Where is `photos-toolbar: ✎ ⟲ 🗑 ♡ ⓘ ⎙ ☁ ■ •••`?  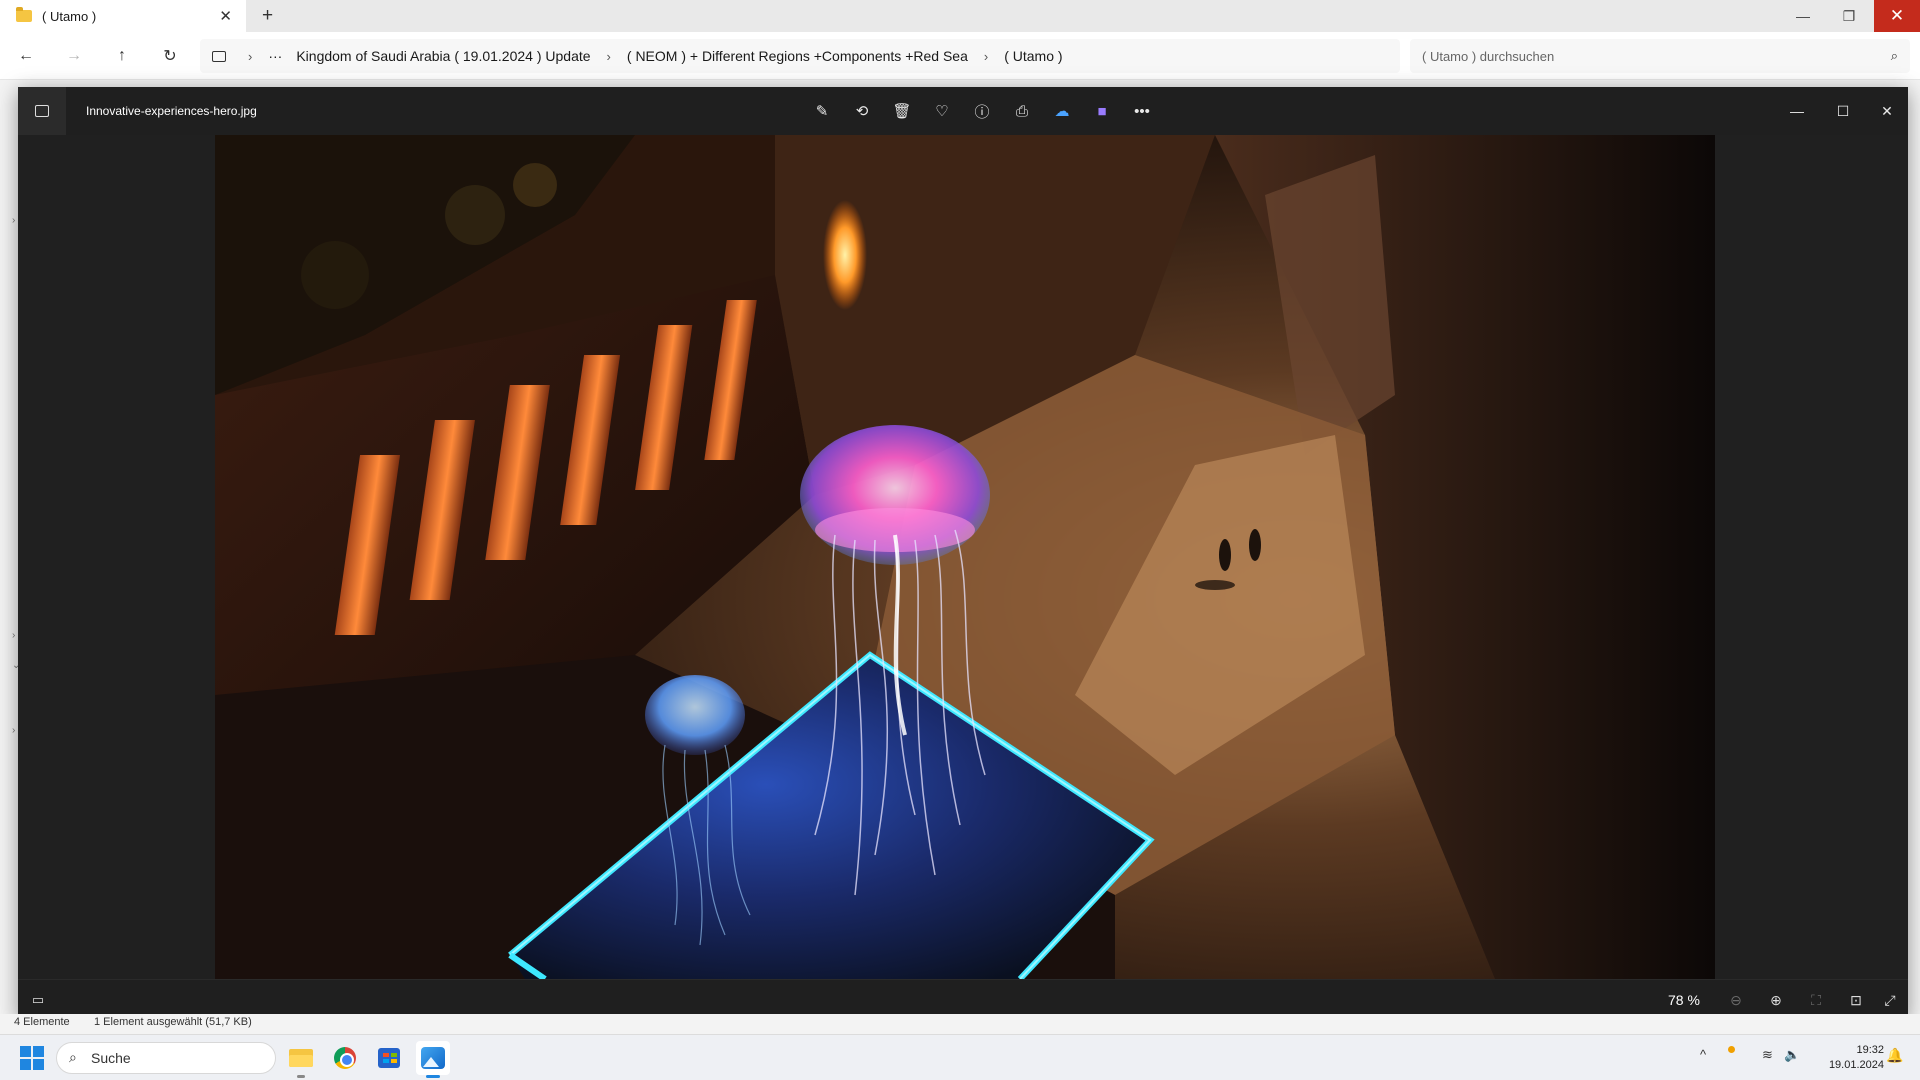 photos-toolbar: ✎ ⟲ 🗑 ♡ ⓘ ⎙ ☁ ■ ••• is located at coordinates (982, 111).